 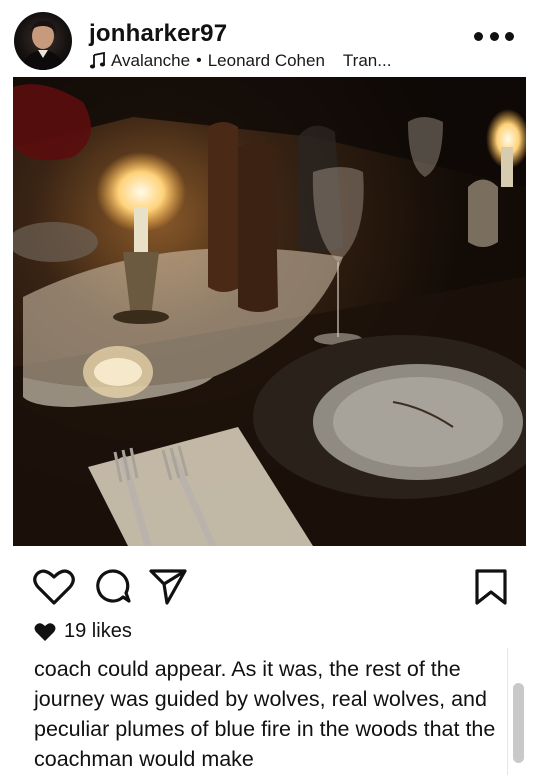 What do you see at coordinates (478, 36) in the screenshot?
I see `more-horizontal-icon` at bounding box center [478, 36].